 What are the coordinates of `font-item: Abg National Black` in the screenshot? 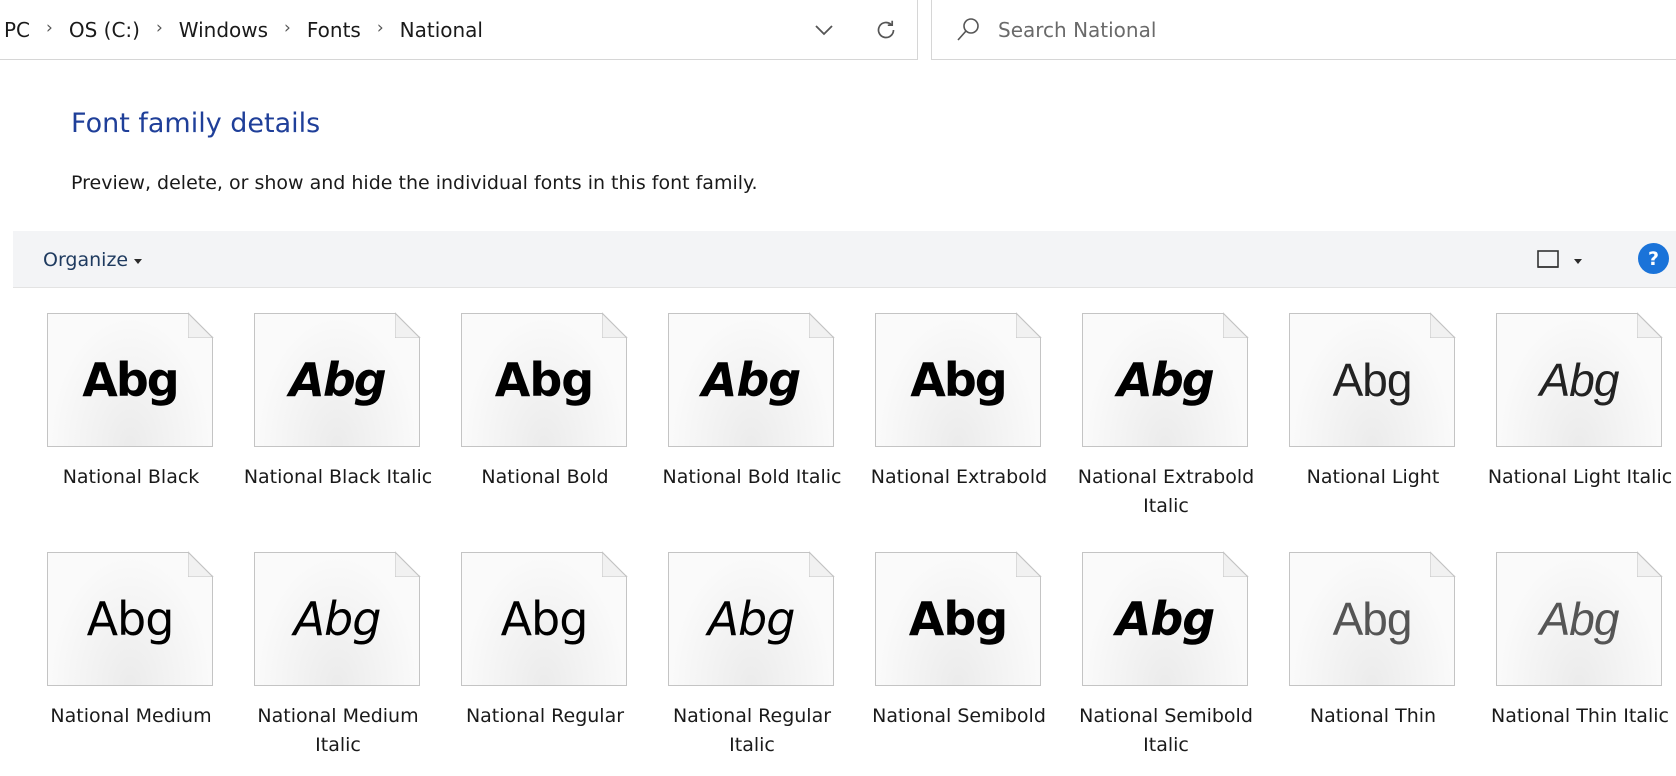 It's located at (135, 417).